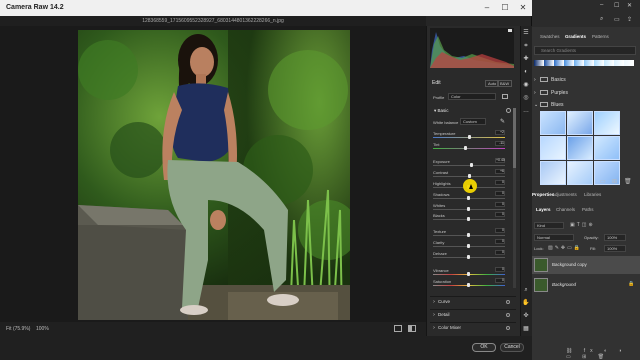 The image size is (640, 360). Describe the element at coordinates (469, 162) in the screenshot. I see `slider-exposure: Exposure +0.40` at that location.